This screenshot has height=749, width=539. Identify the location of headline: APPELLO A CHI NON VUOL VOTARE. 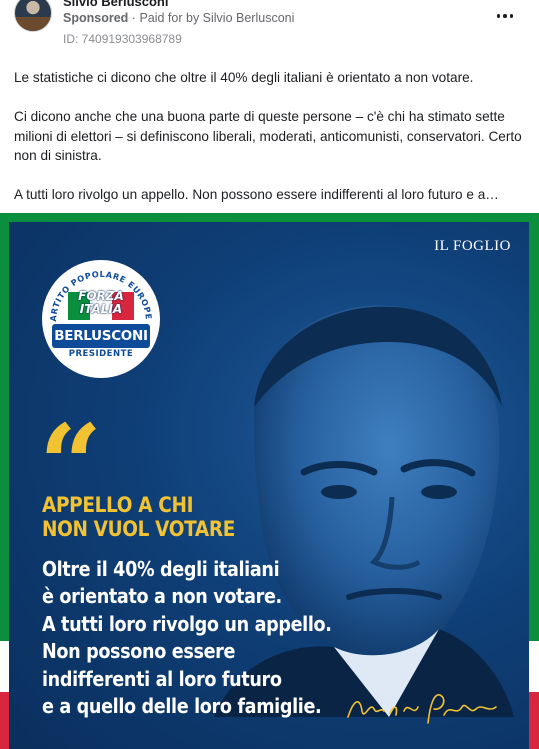
(138, 517).